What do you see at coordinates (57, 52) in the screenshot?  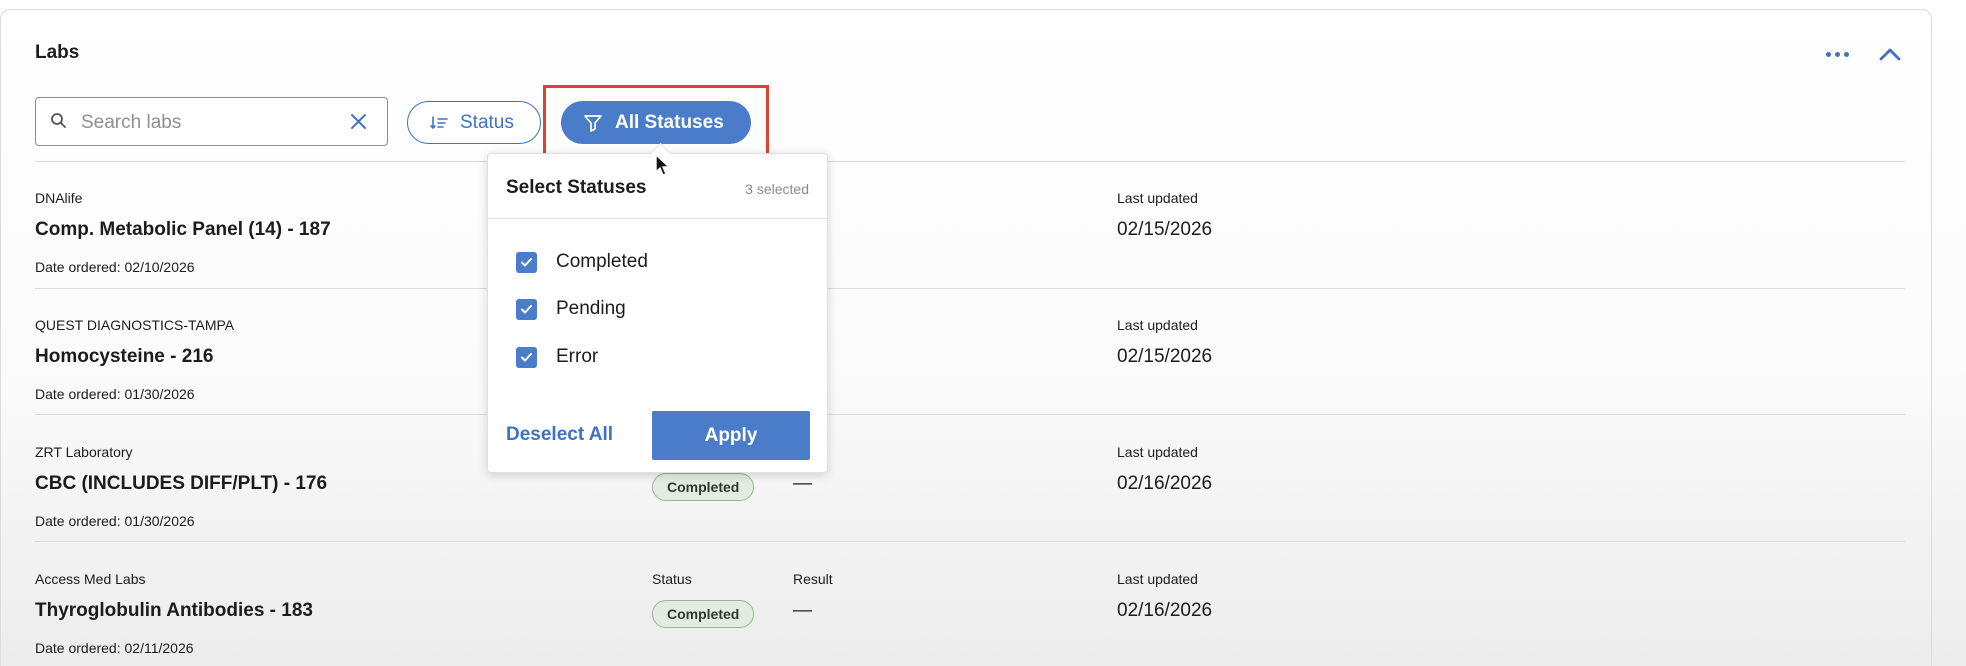 I see `panel-title: Labs` at bounding box center [57, 52].